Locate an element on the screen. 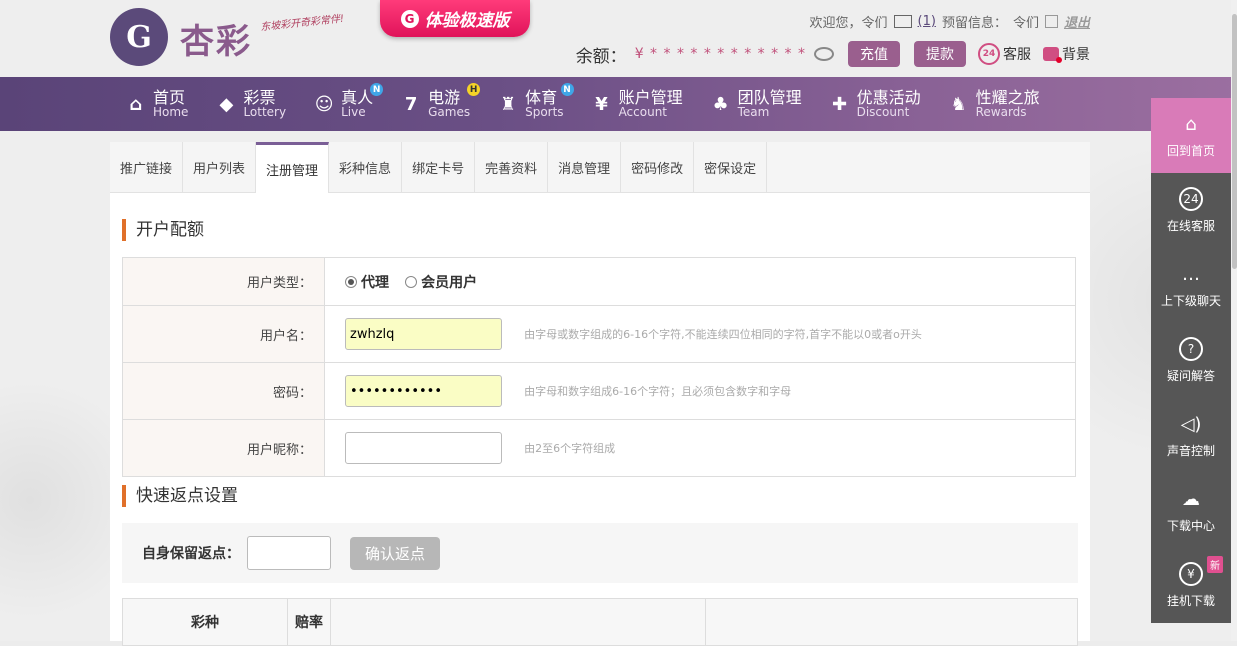  odds-table: 彩种 赔率 is located at coordinates (600, 622).